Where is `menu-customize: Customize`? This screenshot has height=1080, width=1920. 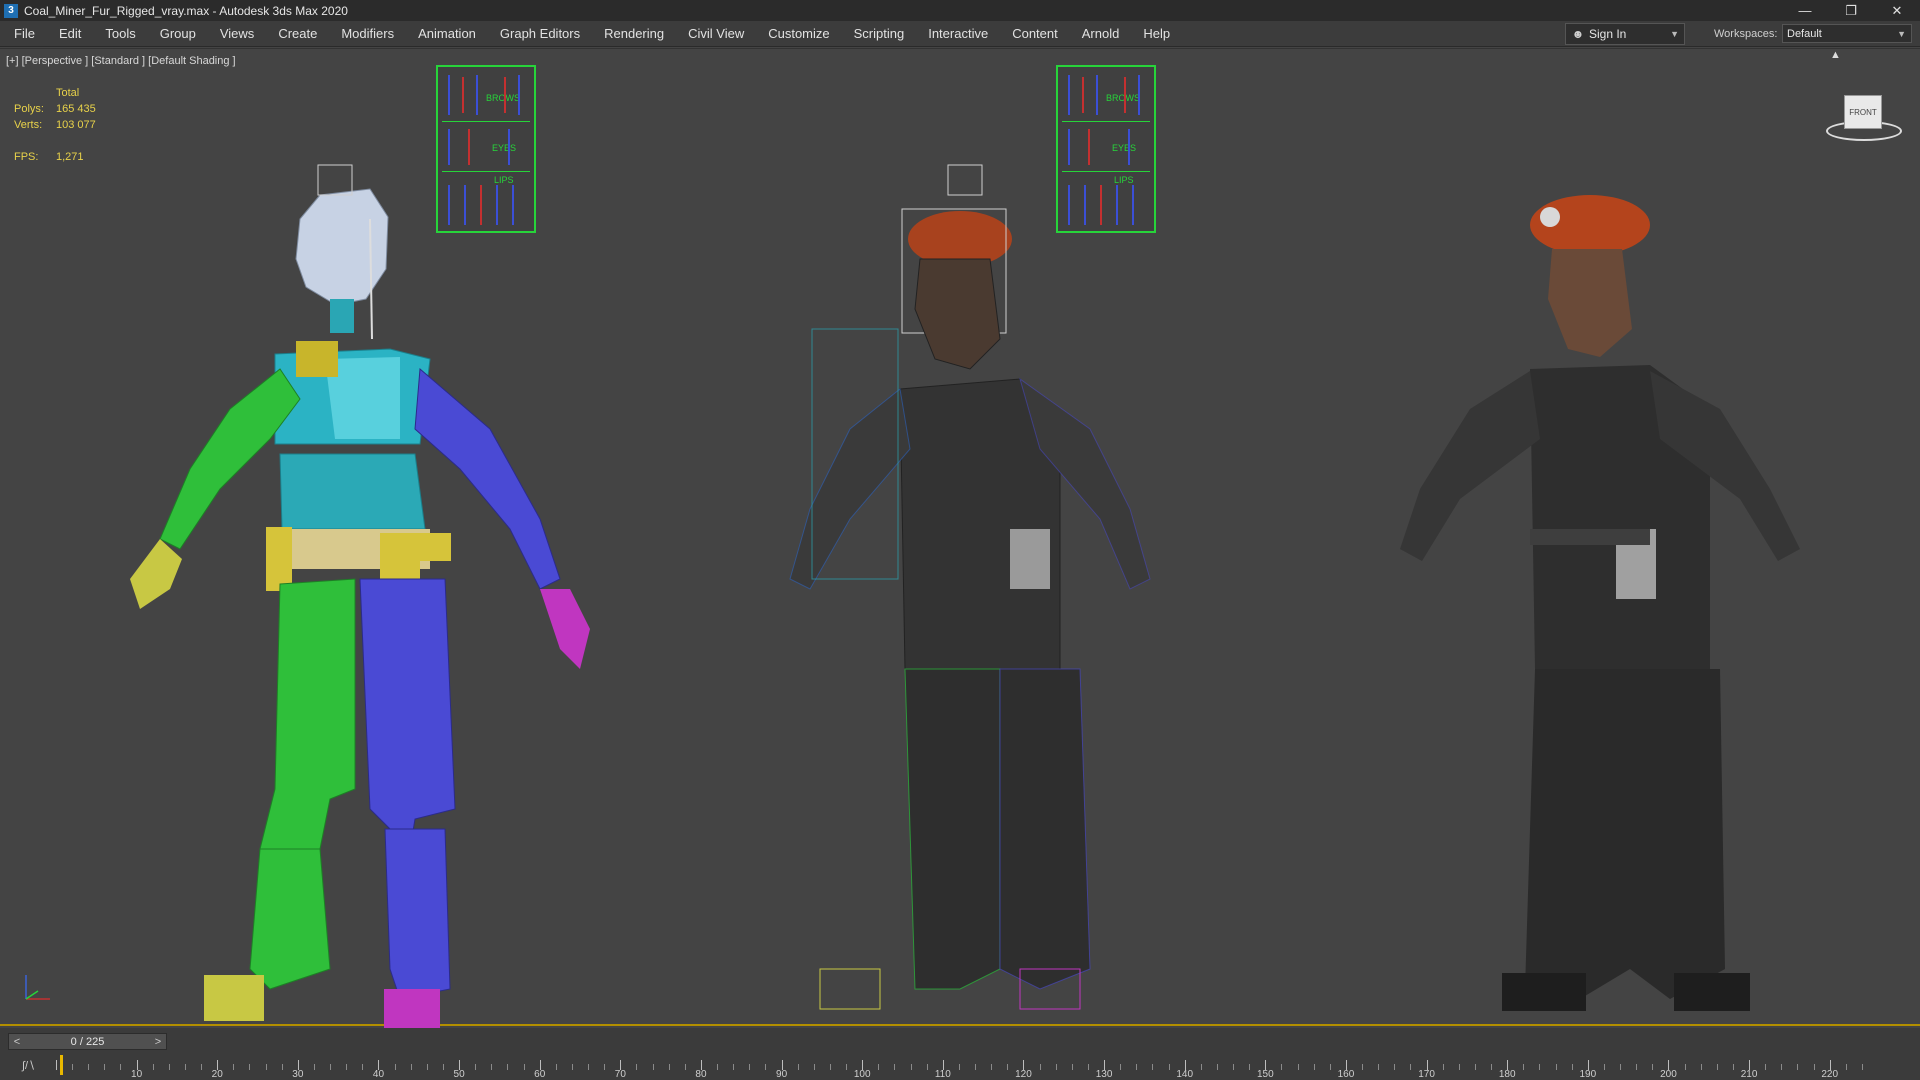
menu-customize: Customize is located at coordinates (798, 33).